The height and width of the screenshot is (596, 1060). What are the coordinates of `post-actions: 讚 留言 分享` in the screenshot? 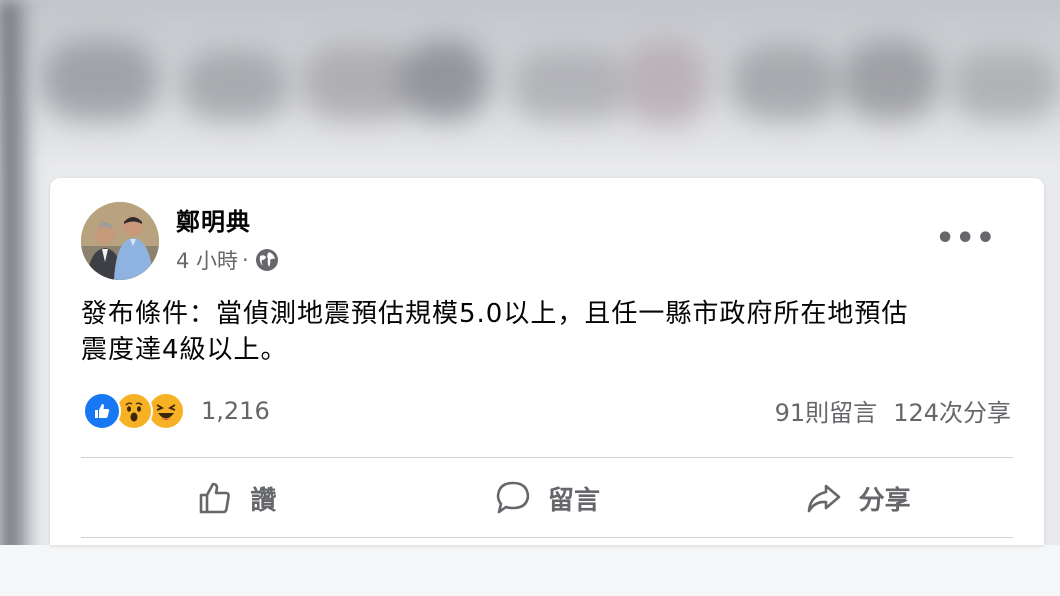 It's located at (547, 498).